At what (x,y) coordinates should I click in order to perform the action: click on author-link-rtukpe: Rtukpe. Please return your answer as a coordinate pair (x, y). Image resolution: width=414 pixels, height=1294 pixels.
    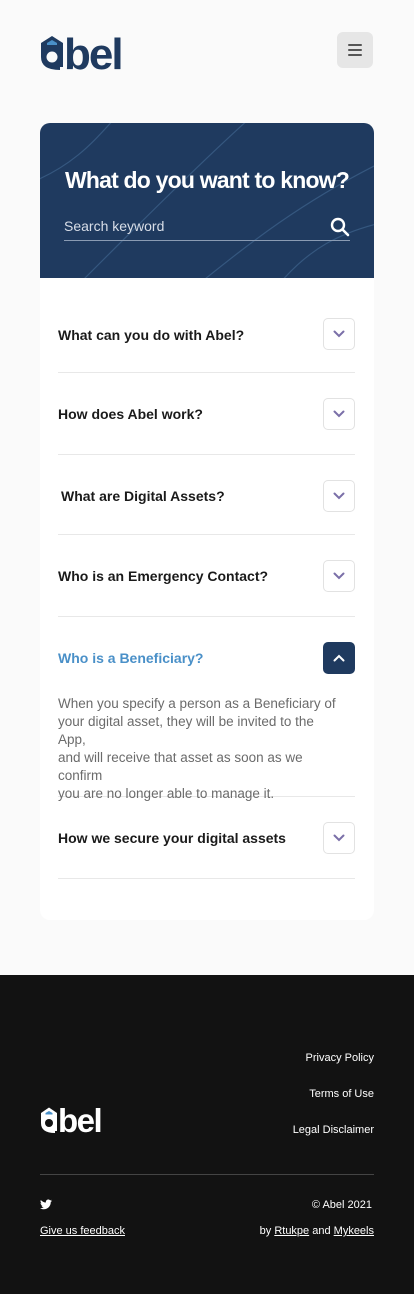
    Looking at the image, I should click on (291, 1231).